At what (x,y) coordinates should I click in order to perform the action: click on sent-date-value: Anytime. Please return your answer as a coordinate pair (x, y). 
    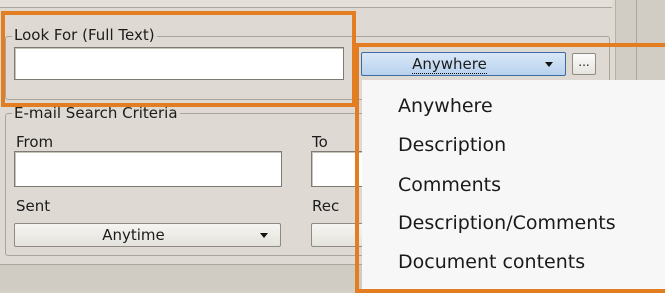
    Looking at the image, I should click on (133, 235).